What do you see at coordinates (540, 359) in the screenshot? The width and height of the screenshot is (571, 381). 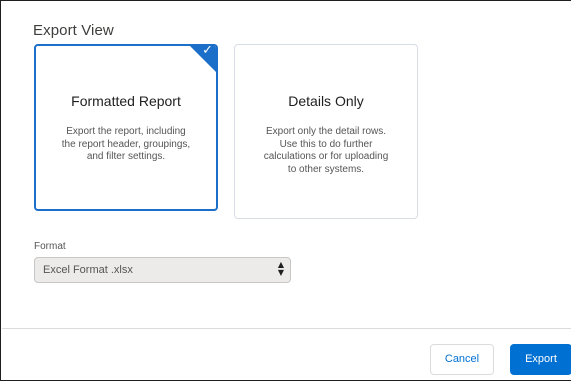 I see `export-button: Export` at bounding box center [540, 359].